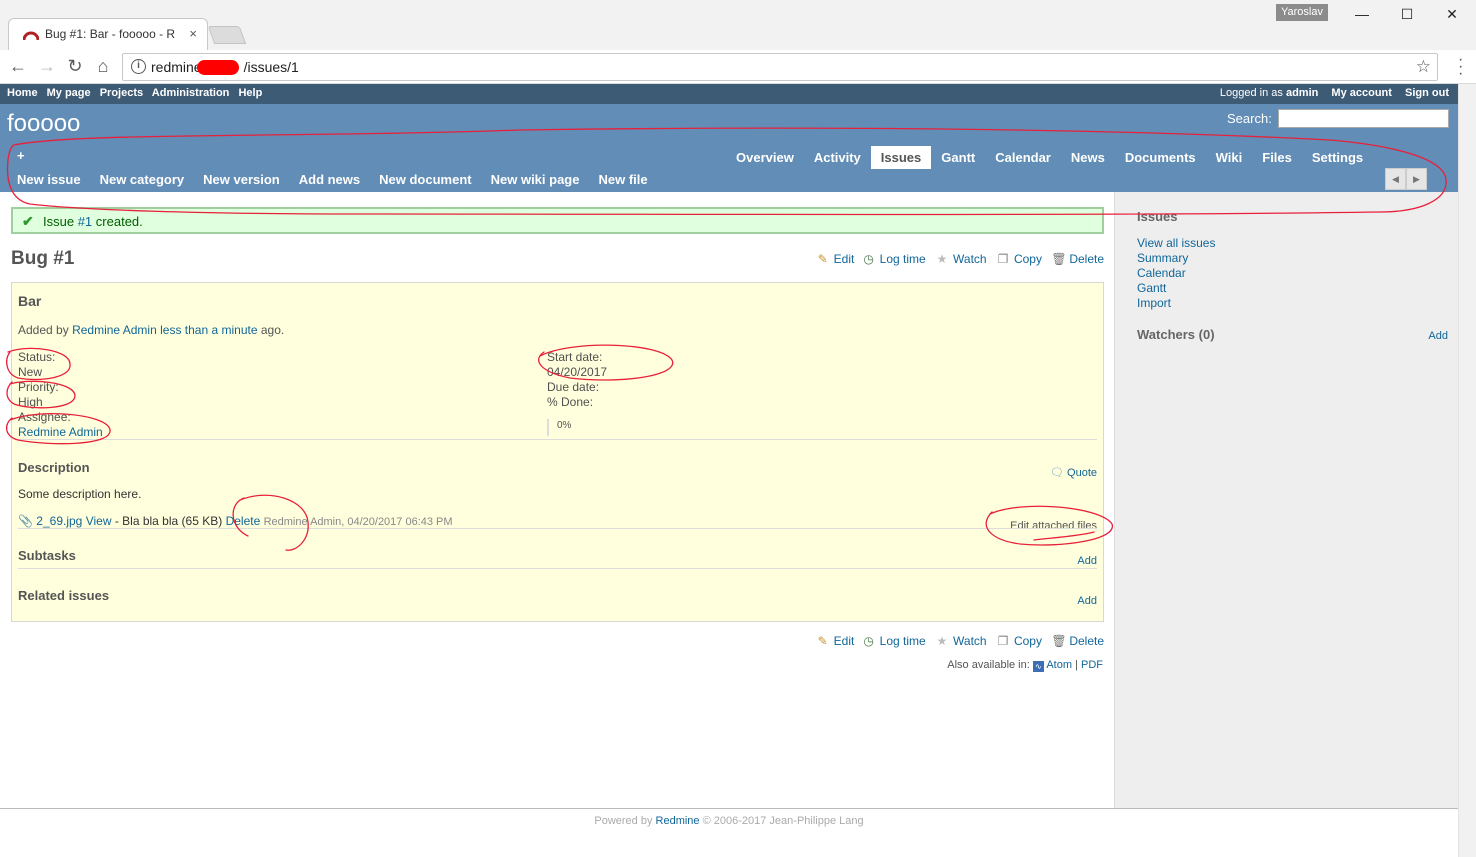 The image size is (1476, 857). What do you see at coordinates (1053, 526) in the screenshot?
I see `edit-attached-files-link: Edit attached files` at bounding box center [1053, 526].